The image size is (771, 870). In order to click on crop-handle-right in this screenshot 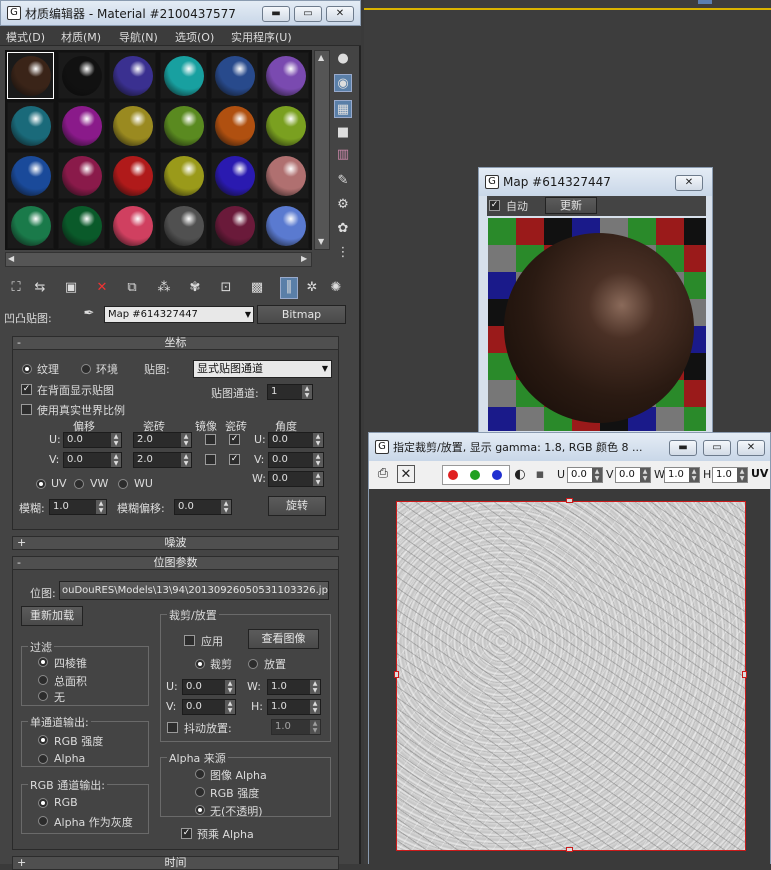, I will do `click(744, 674)`.